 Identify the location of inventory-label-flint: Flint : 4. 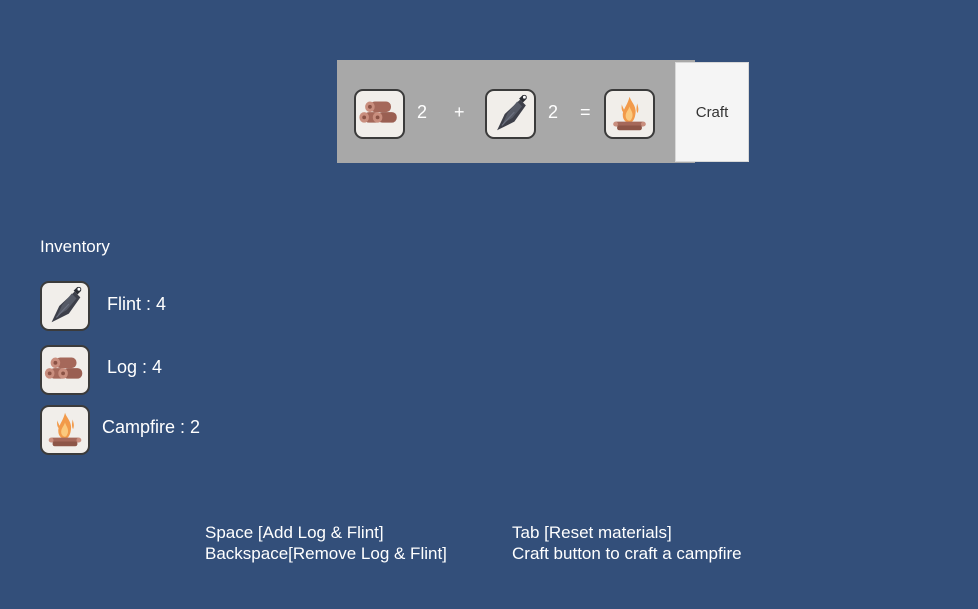
(137, 304).